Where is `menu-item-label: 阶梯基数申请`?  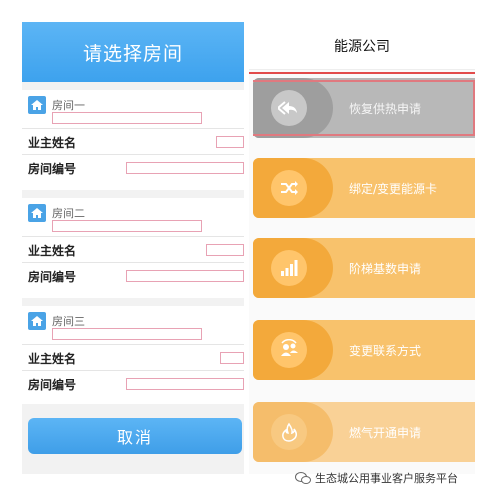 menu-item-label: 阶梯基数申请 is located at coordinates (385, 269).